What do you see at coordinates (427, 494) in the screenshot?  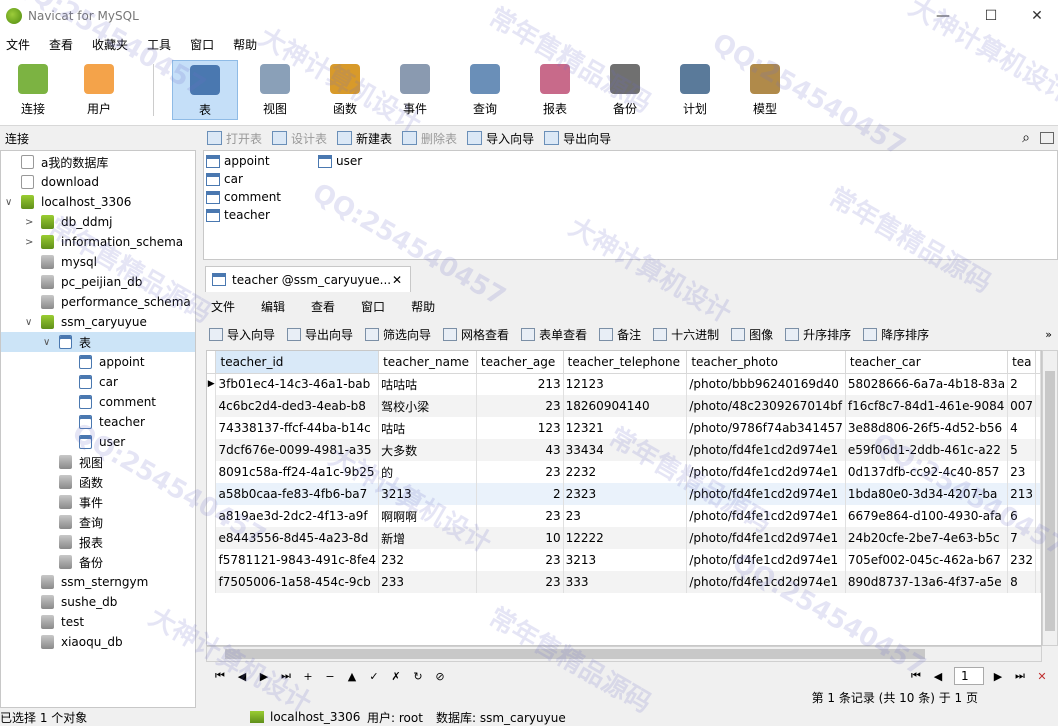 I see `table-cell: 3213` at bounding box center [427, 494].